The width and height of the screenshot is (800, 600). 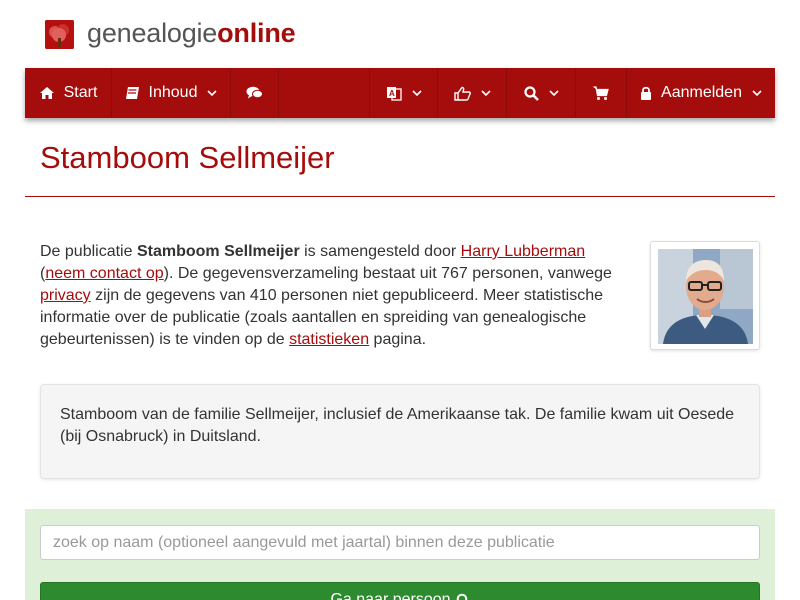 I want to click on home-icon, so click(x=47, y=93).